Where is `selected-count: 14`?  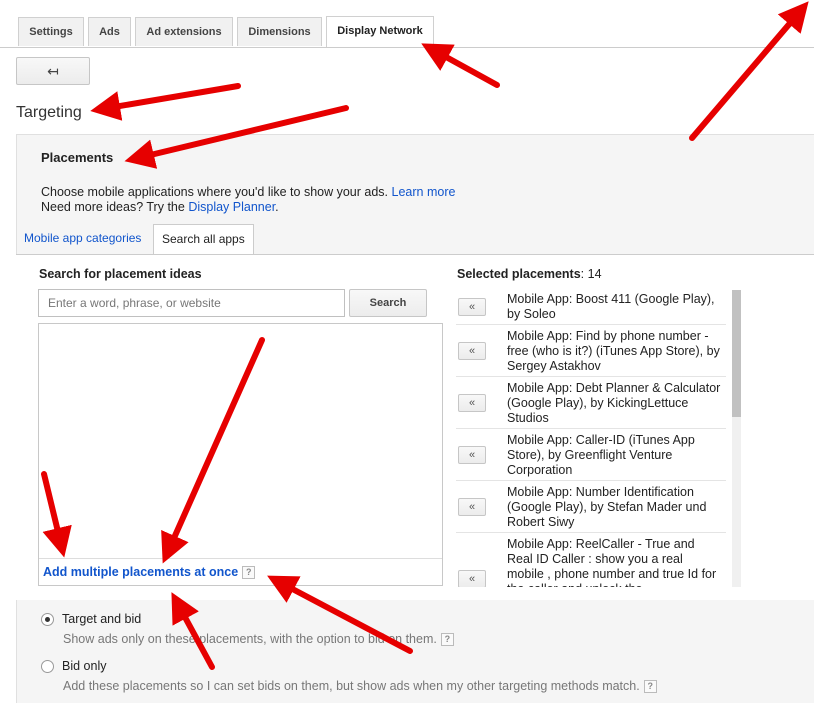
selected-count: 14 is located at coordinates (594, 274).